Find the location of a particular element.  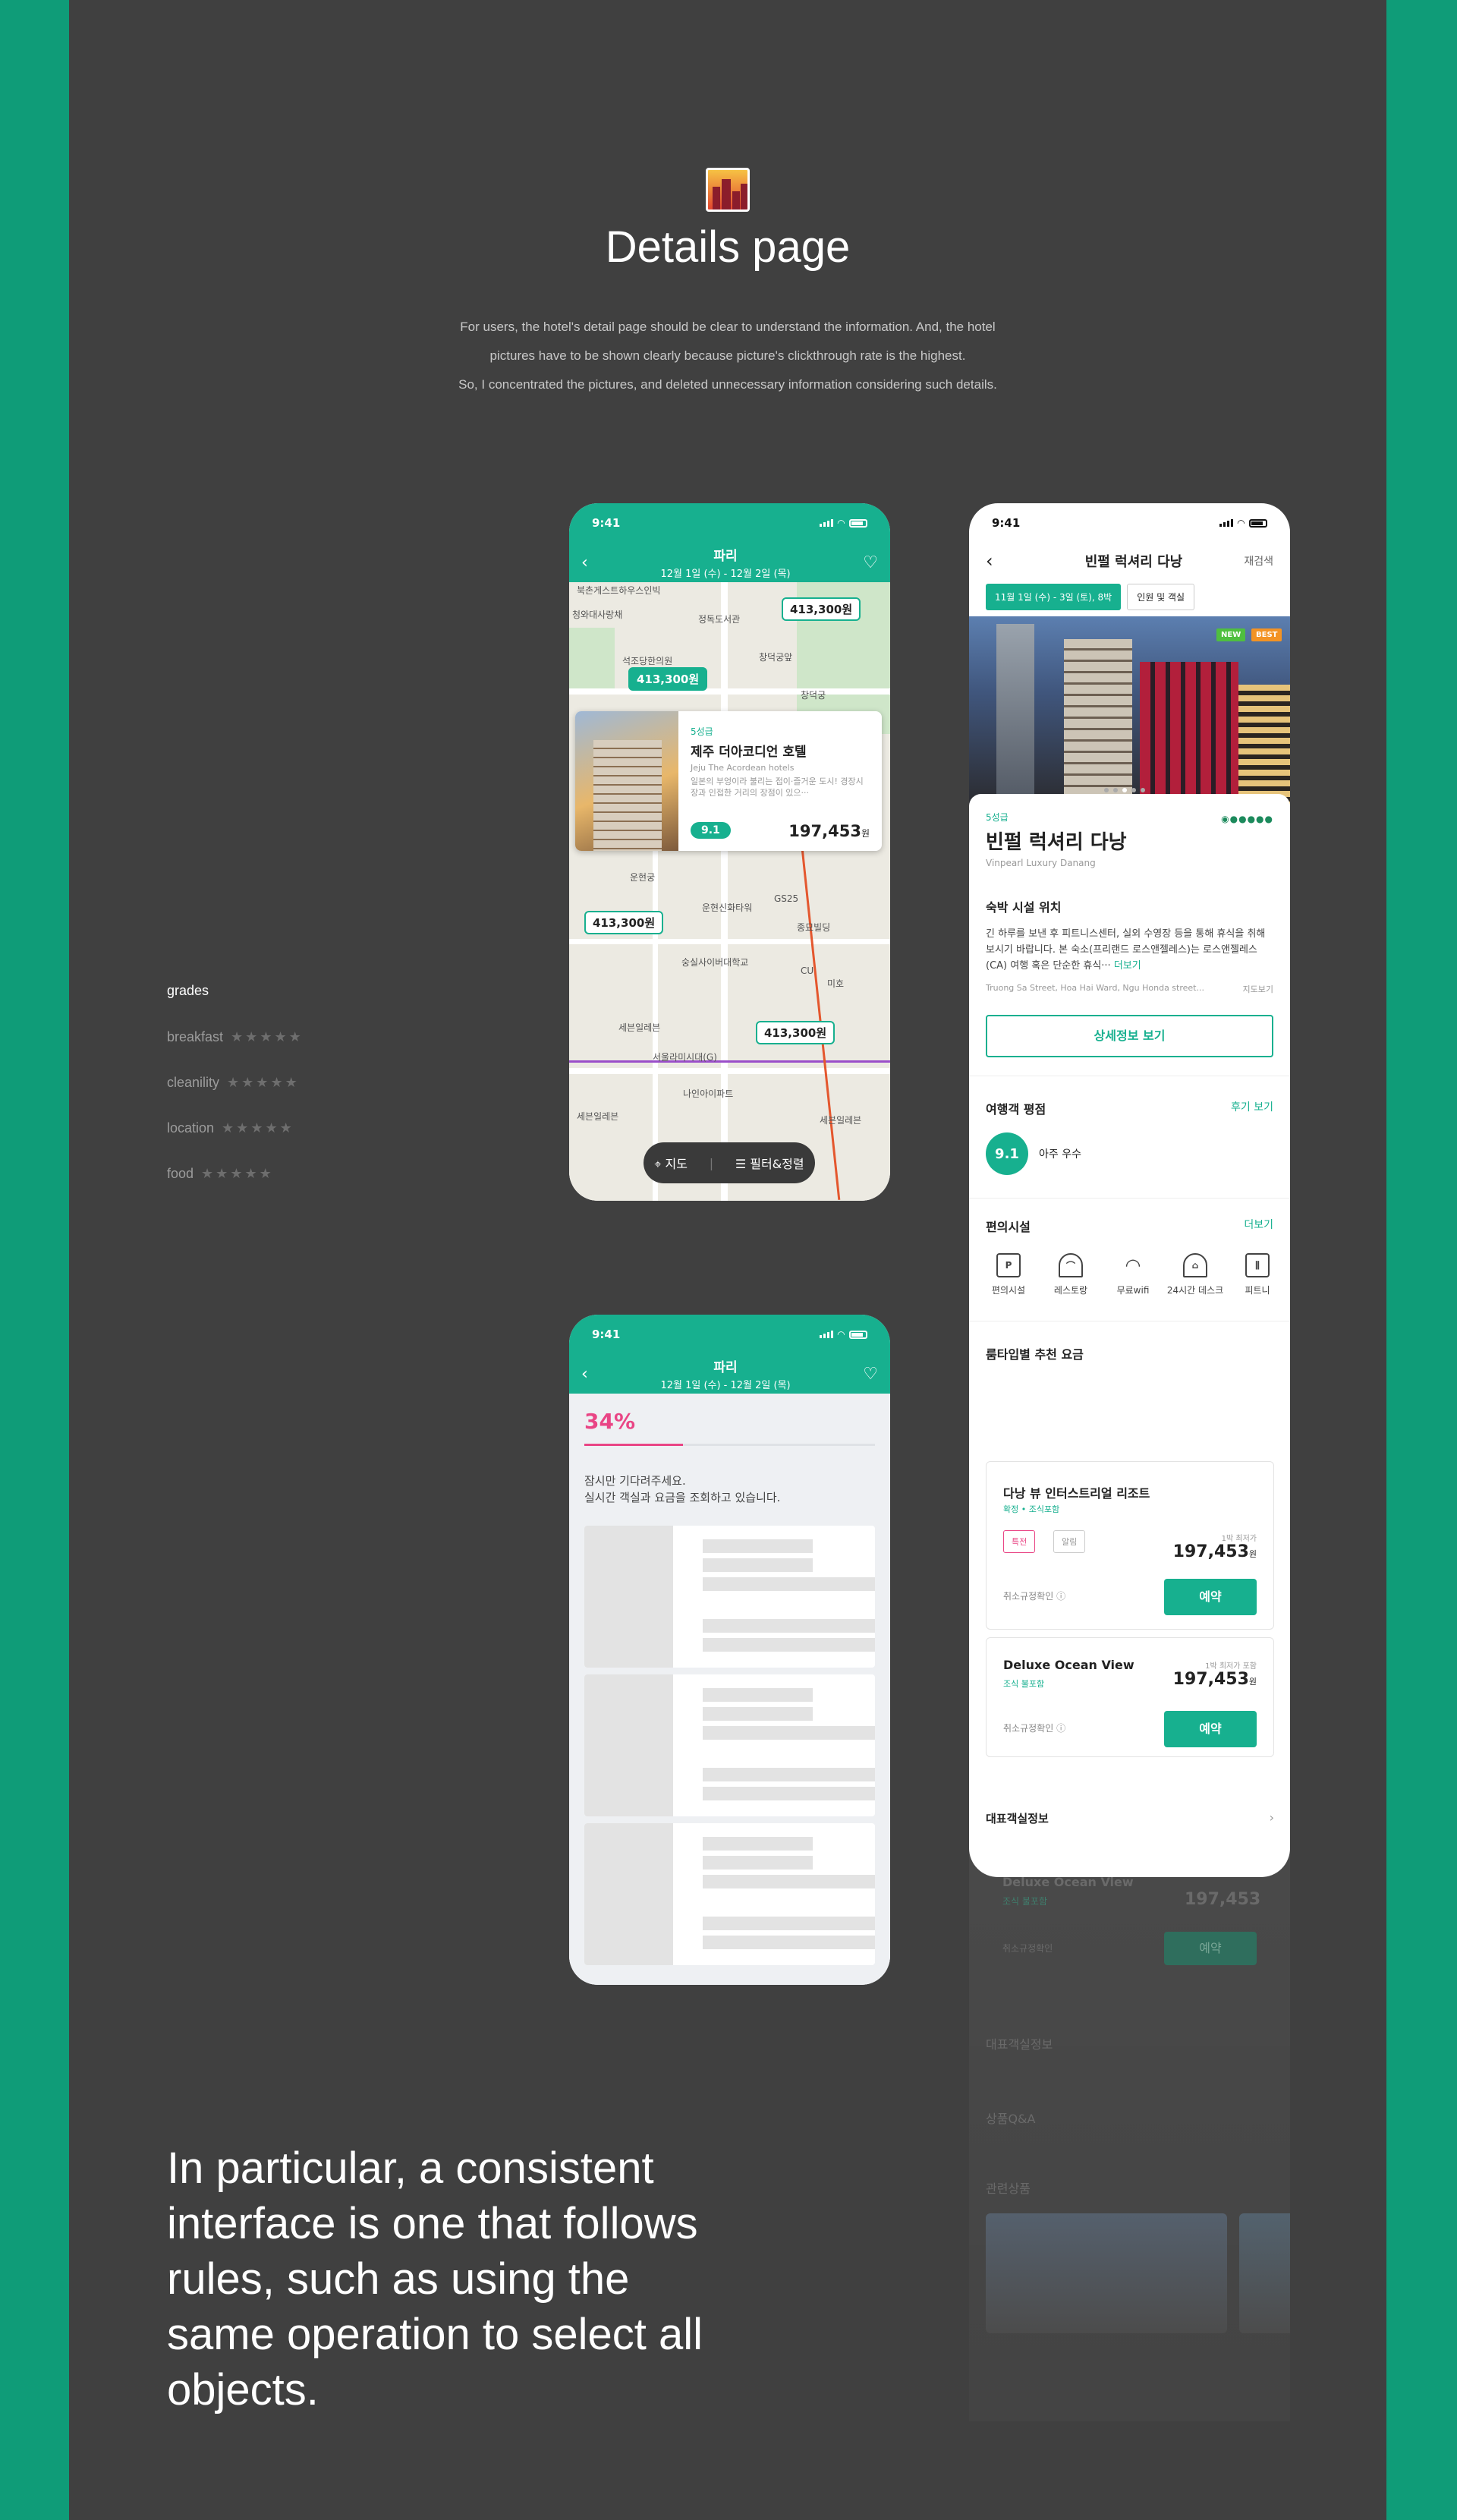

map-label: GS25 is located at coordinates (787, 898).